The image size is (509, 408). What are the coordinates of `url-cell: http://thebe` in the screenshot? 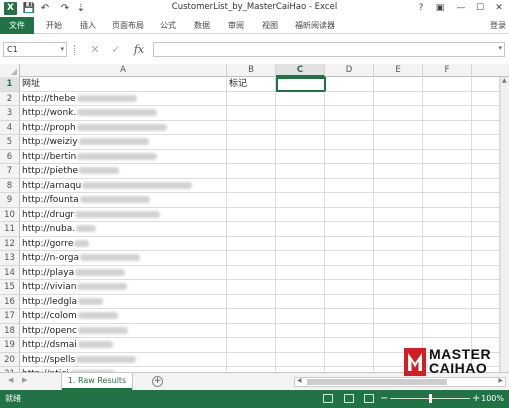 It's located at (123, 98).